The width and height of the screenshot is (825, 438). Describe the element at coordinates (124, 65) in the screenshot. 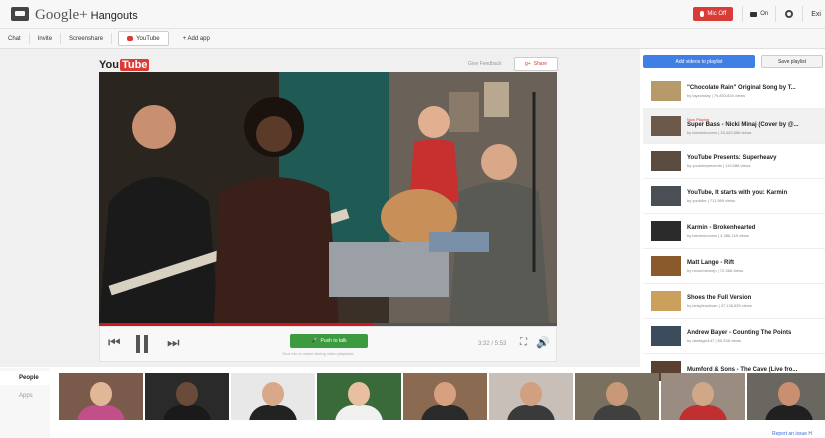

I see `youtube-logo: You Tube` at that location.